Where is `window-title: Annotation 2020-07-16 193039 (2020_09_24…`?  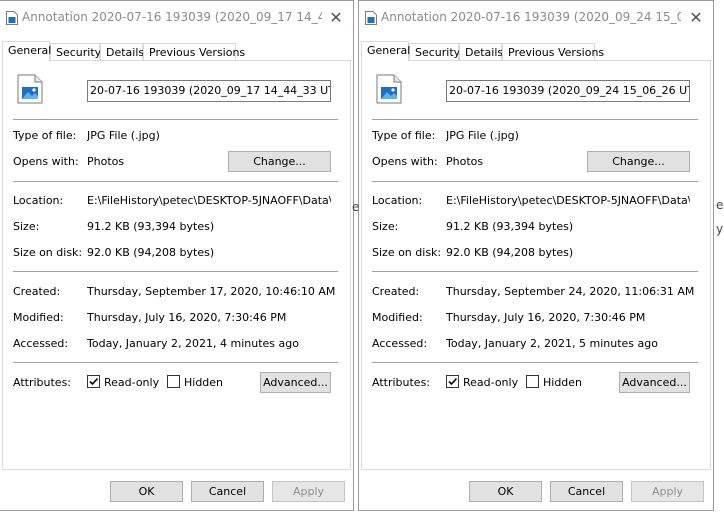 window-title: Annotation 2020-07-16 193039 (2020_09_24… is located at coordinates (531, 17).